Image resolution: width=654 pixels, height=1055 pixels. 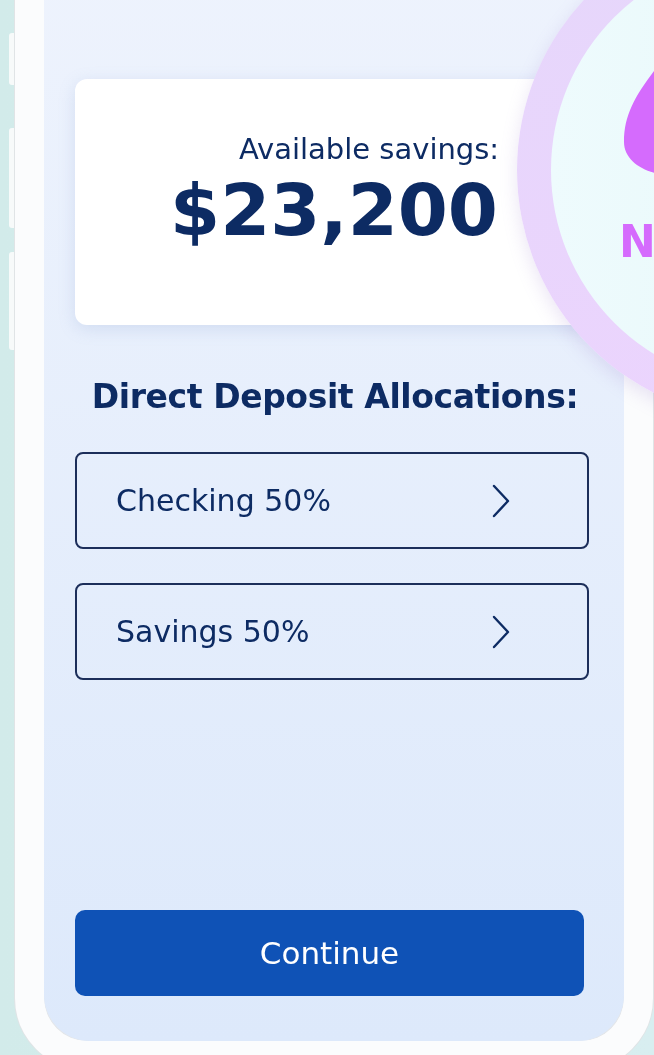 What do you see at coordinates (332, 500) in the screenshot?
I see `allocation-row: Checking 50%` at bounding box center [332, 500].